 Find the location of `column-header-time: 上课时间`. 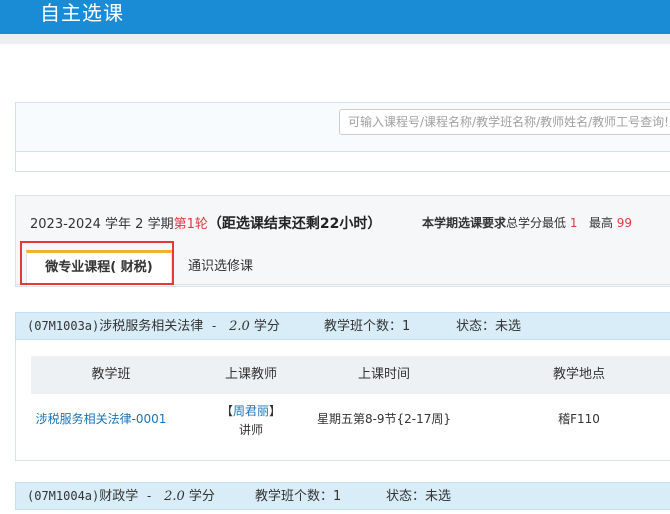

column-header-time: 上课时间 is located at coordinates (383, 374).